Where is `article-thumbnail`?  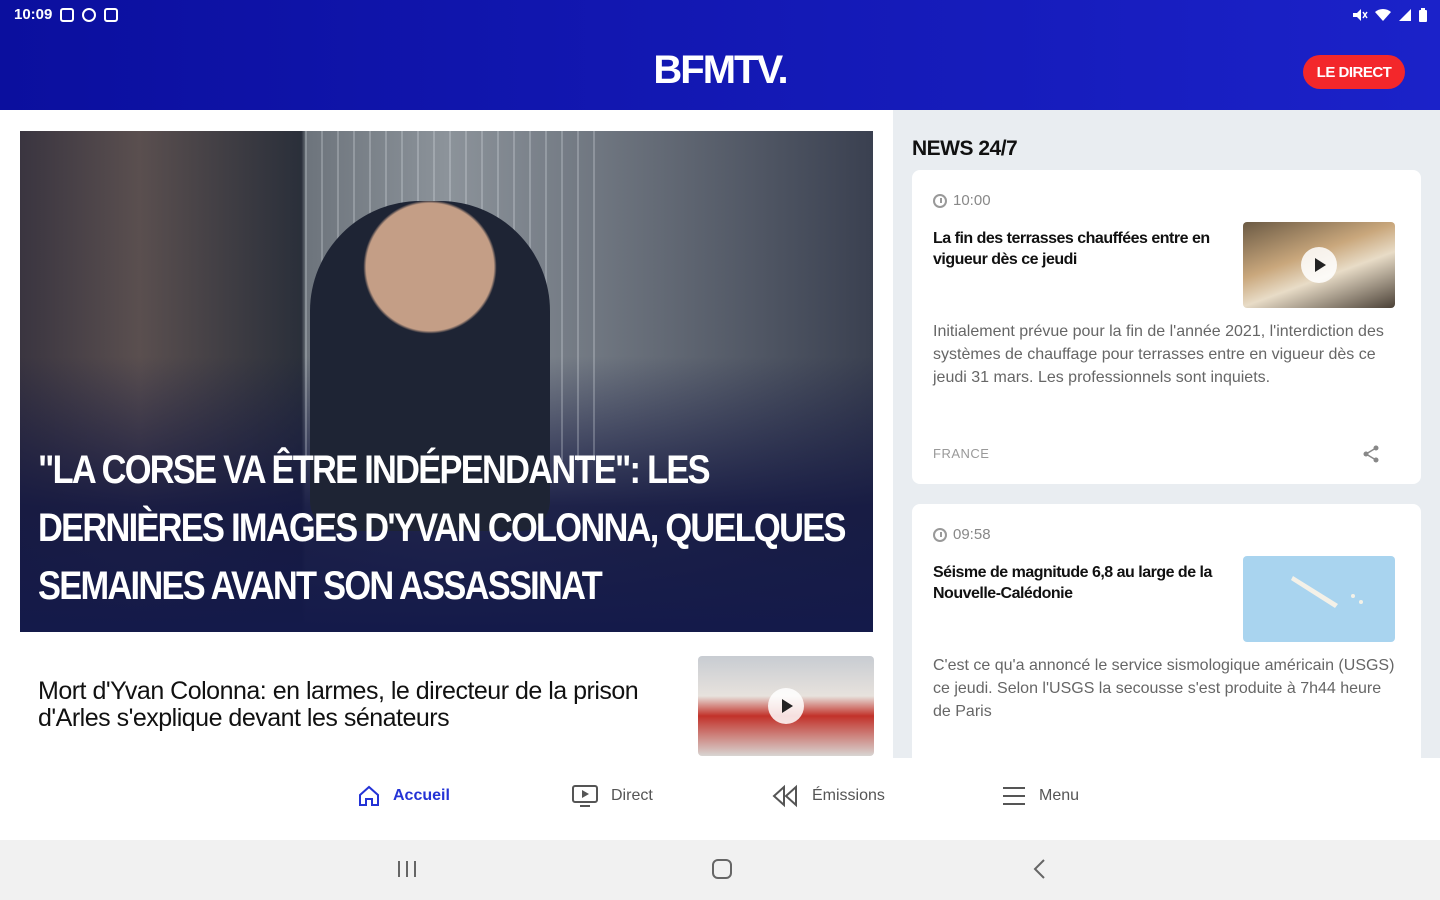 article-thumbnail is located at coordinates (786, 706).